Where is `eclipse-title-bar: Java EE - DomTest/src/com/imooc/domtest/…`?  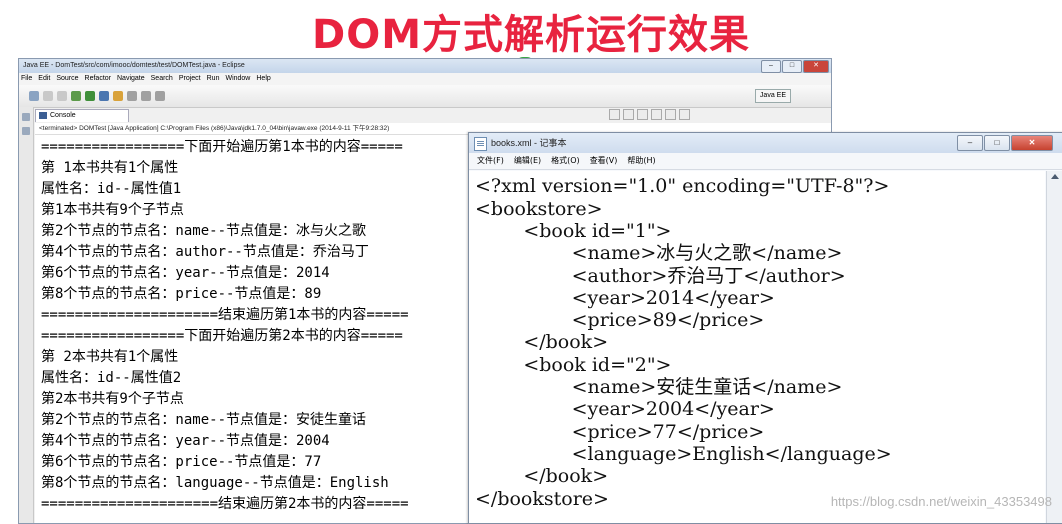
eclipse-title-bar: Java EE - DomTest/src/com/imooc/domtest/… is located at coordinates (425, 66).